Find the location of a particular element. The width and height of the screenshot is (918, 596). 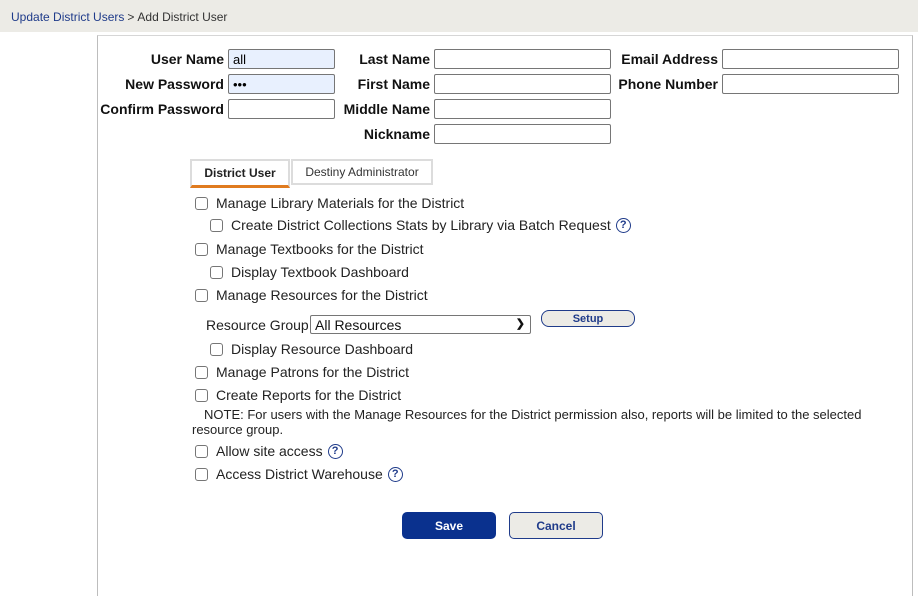

last-name-label: Last Name is located at coordinates (394, 59).